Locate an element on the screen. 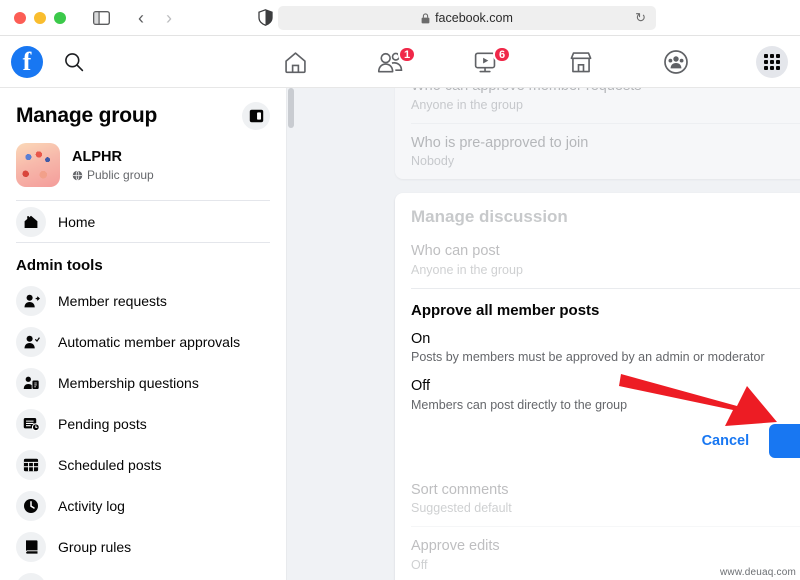 This screenshot has width=800, height=580. setting-text: Sort comments Suggested default is located at coordinates (461, 498).